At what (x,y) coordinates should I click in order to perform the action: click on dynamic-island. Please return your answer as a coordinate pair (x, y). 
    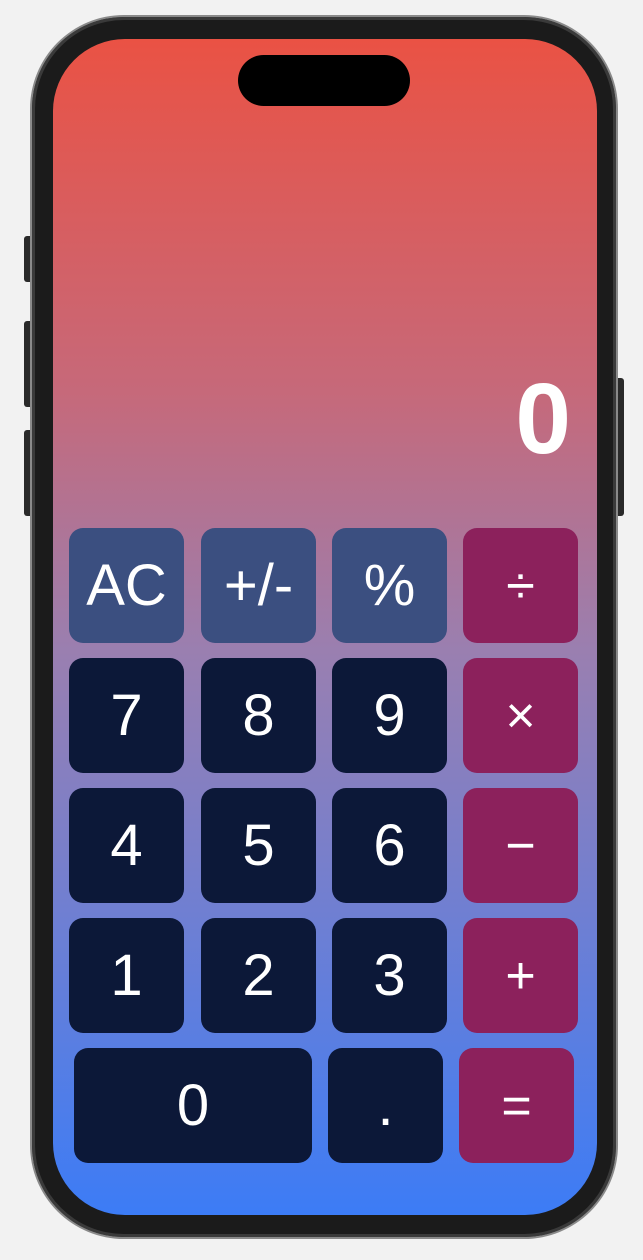
    Looking at the image, I should click on (324, 80).